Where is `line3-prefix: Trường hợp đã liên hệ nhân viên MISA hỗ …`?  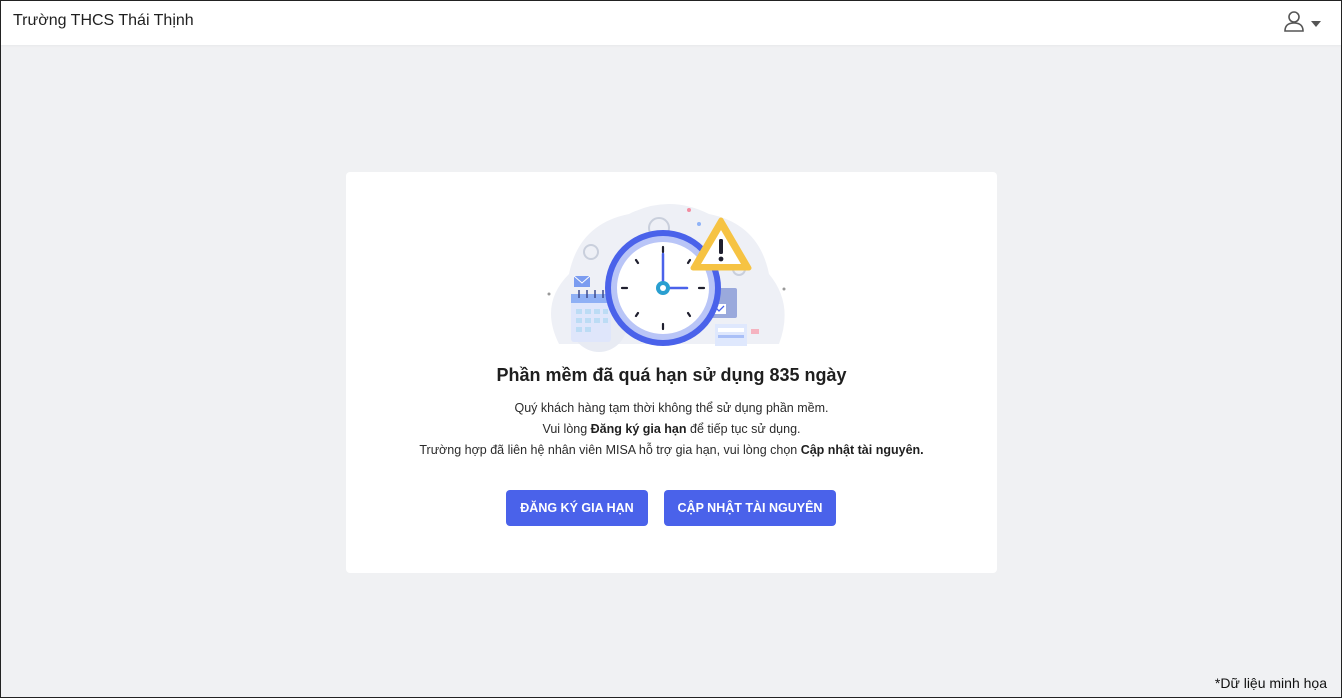 line3-prefix: Trường hợp đã liên hệ nhân viên MISA hỗ … is located at coordinates (610, 450).